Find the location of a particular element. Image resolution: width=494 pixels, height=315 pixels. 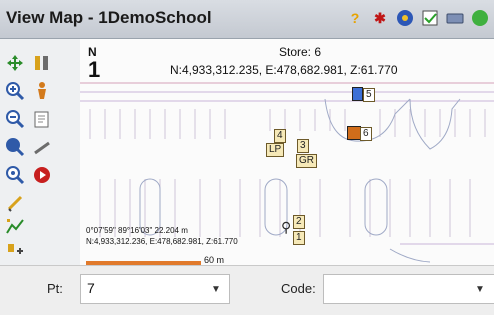

tools-icon is located at coordinates (42, 63).